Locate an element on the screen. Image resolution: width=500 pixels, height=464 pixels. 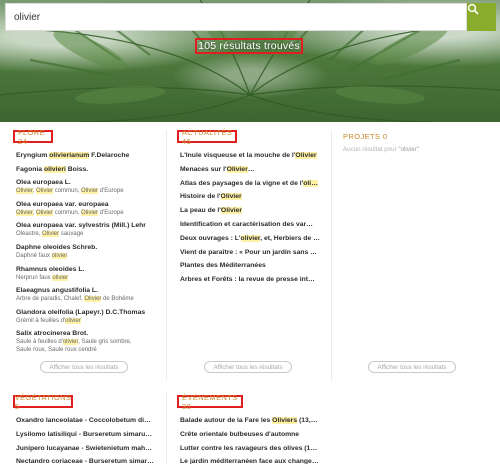
flore-item-title: Rhamnus oleoides L. is located at coordinates (90, 269).